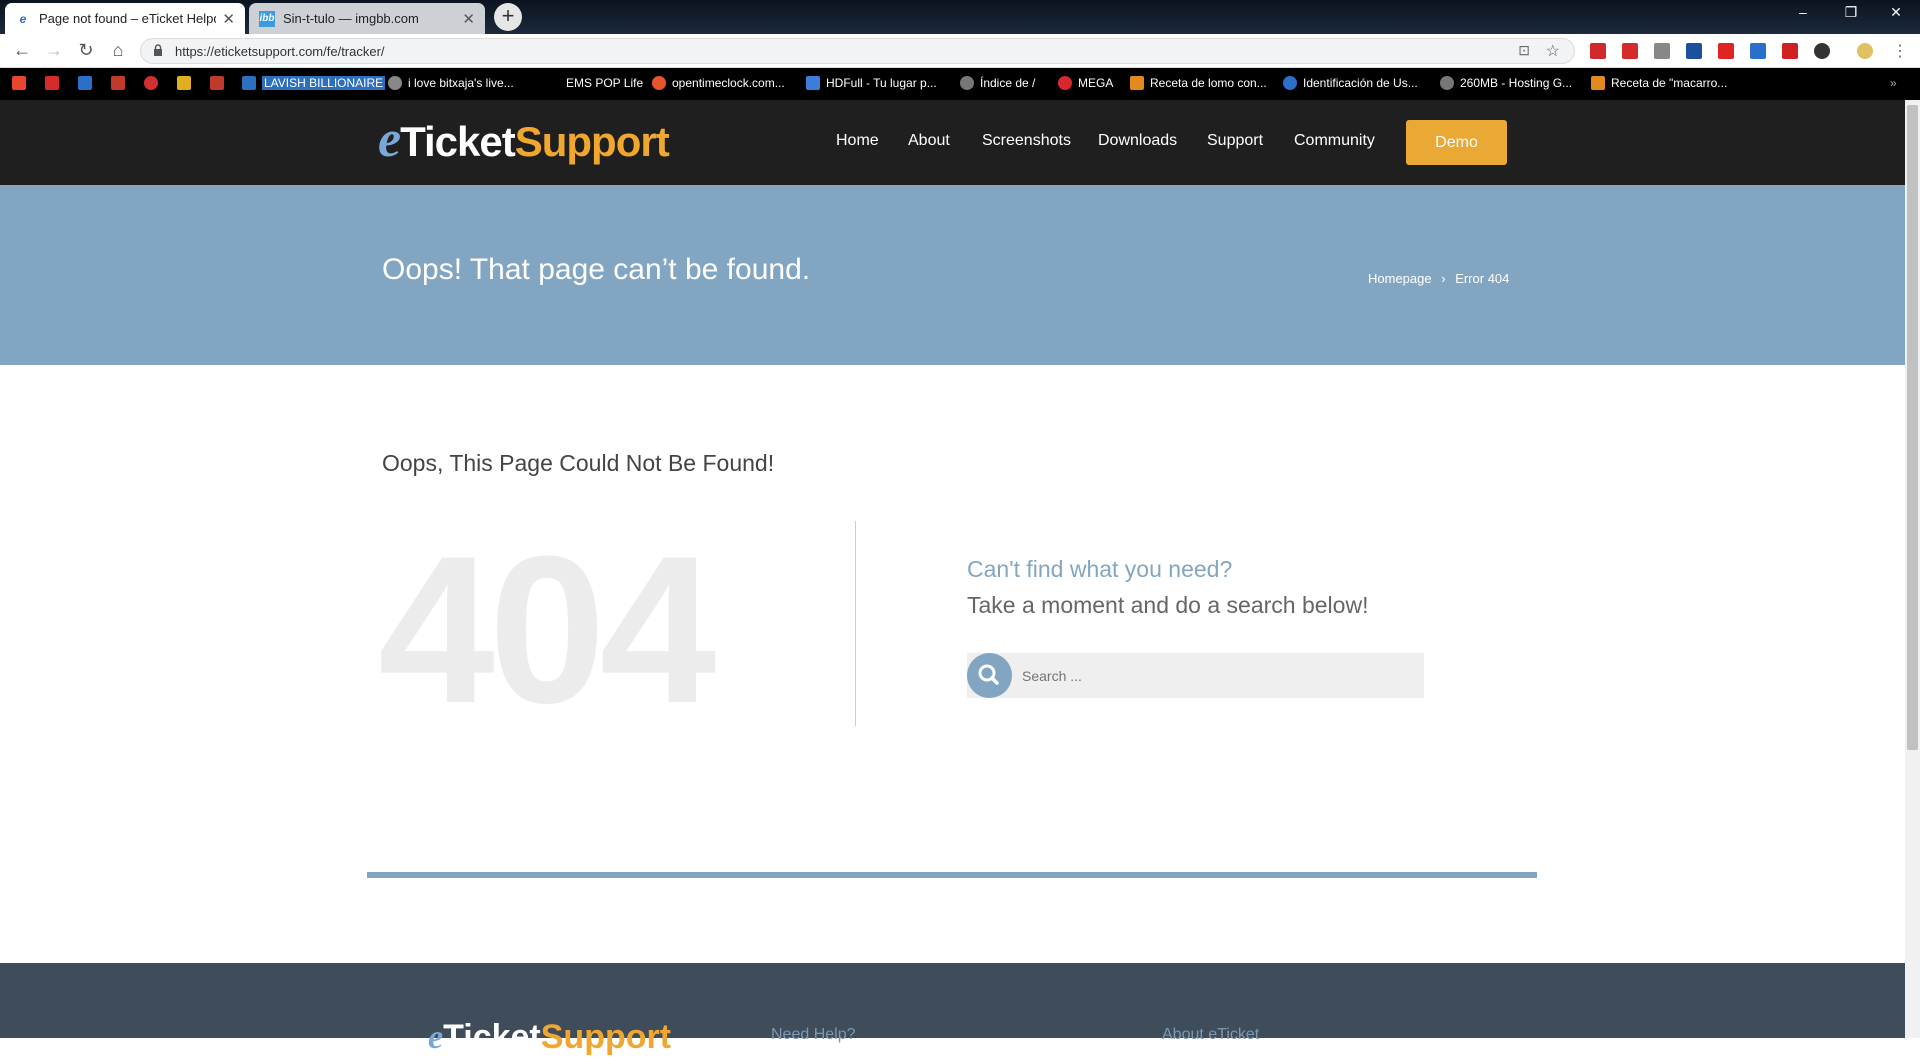 This screenshot has width=1920, height=1057. Describe the element at coordinates (547, 629) in the screenshot. I see `error-code-display: 404` at that location.